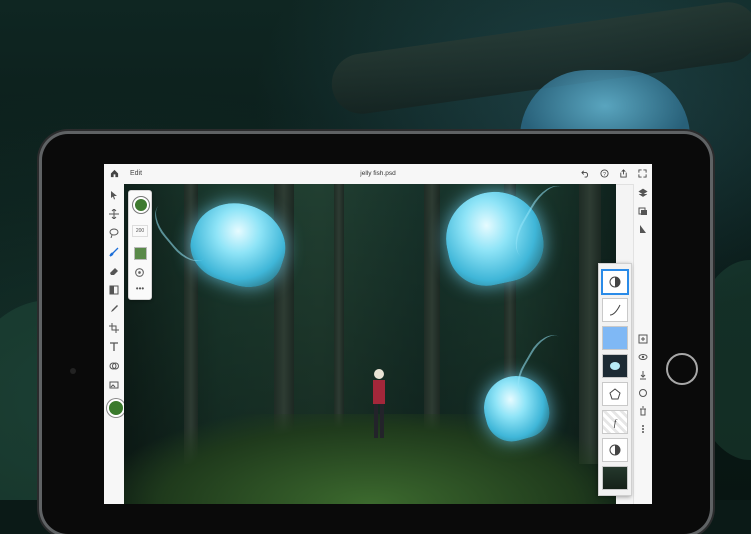  I want to click on layer-thumbnail-shape, so click(615, 394).